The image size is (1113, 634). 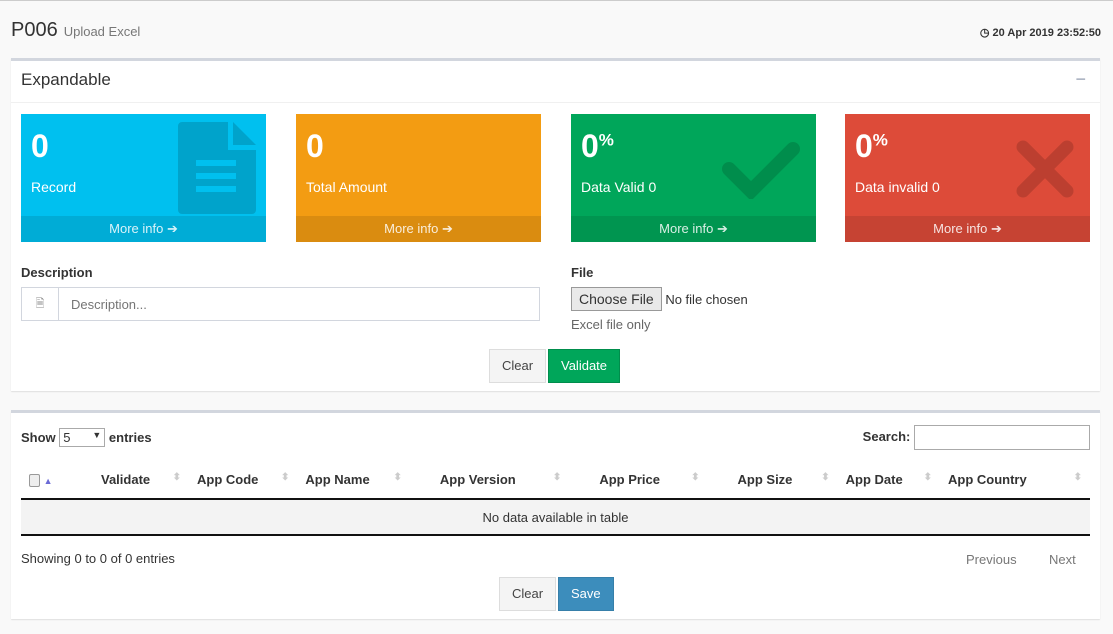 What do you see at coordinates (143, 178) in the screenshot?
I see `tile-record: 0 Record More info ➔` at bounding box center [143, 178].